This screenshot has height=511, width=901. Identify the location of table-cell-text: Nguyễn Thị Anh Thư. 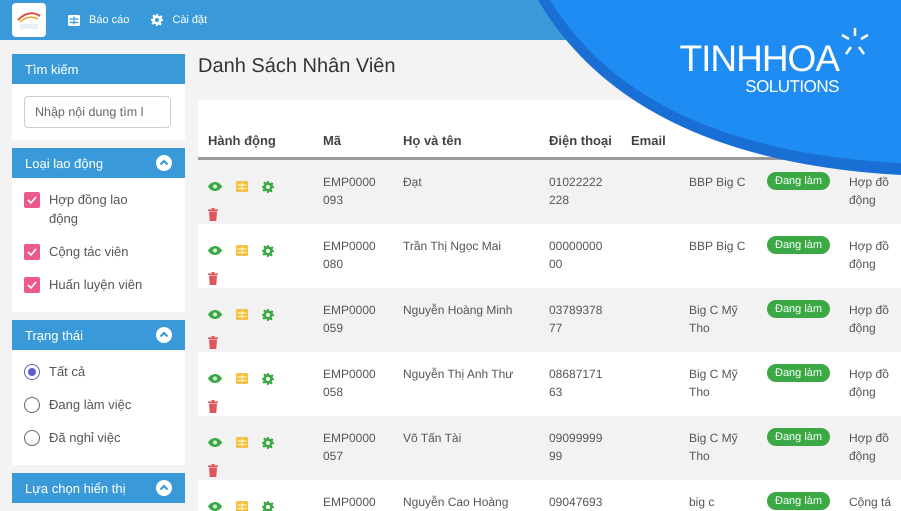
(458, 374).